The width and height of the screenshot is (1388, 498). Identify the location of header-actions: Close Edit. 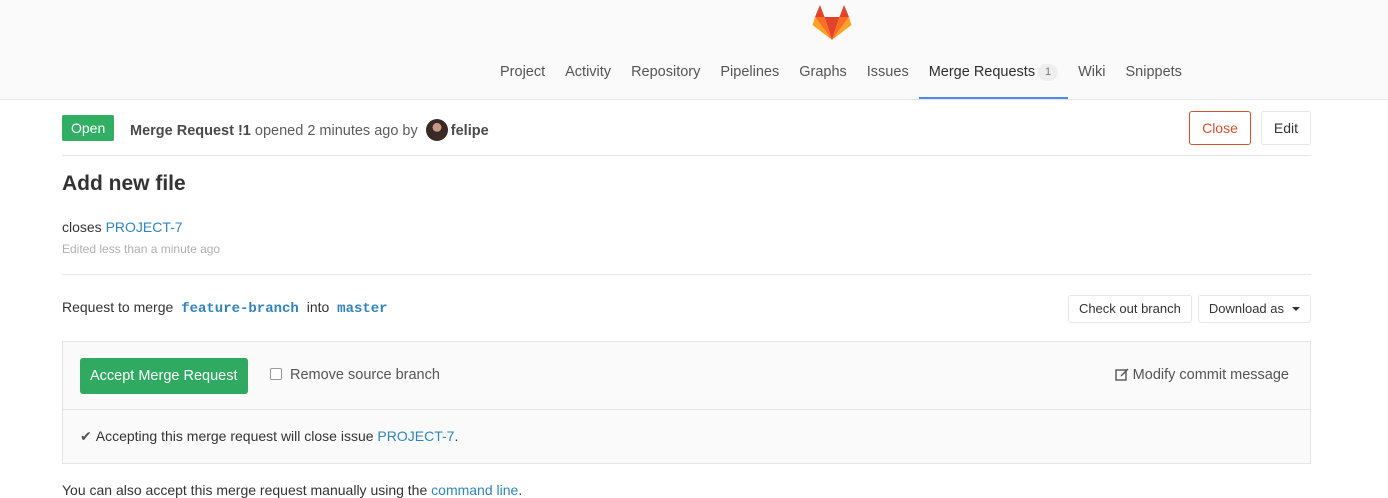
(1250, 128).